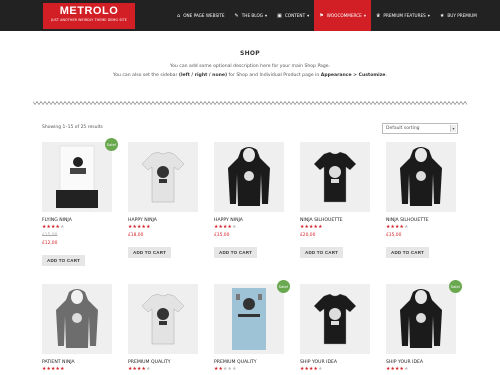  I want to click on logo-tagline: JUST ANOTHER WEIRDLY THEME DEMO SITE, so click(89, 20).